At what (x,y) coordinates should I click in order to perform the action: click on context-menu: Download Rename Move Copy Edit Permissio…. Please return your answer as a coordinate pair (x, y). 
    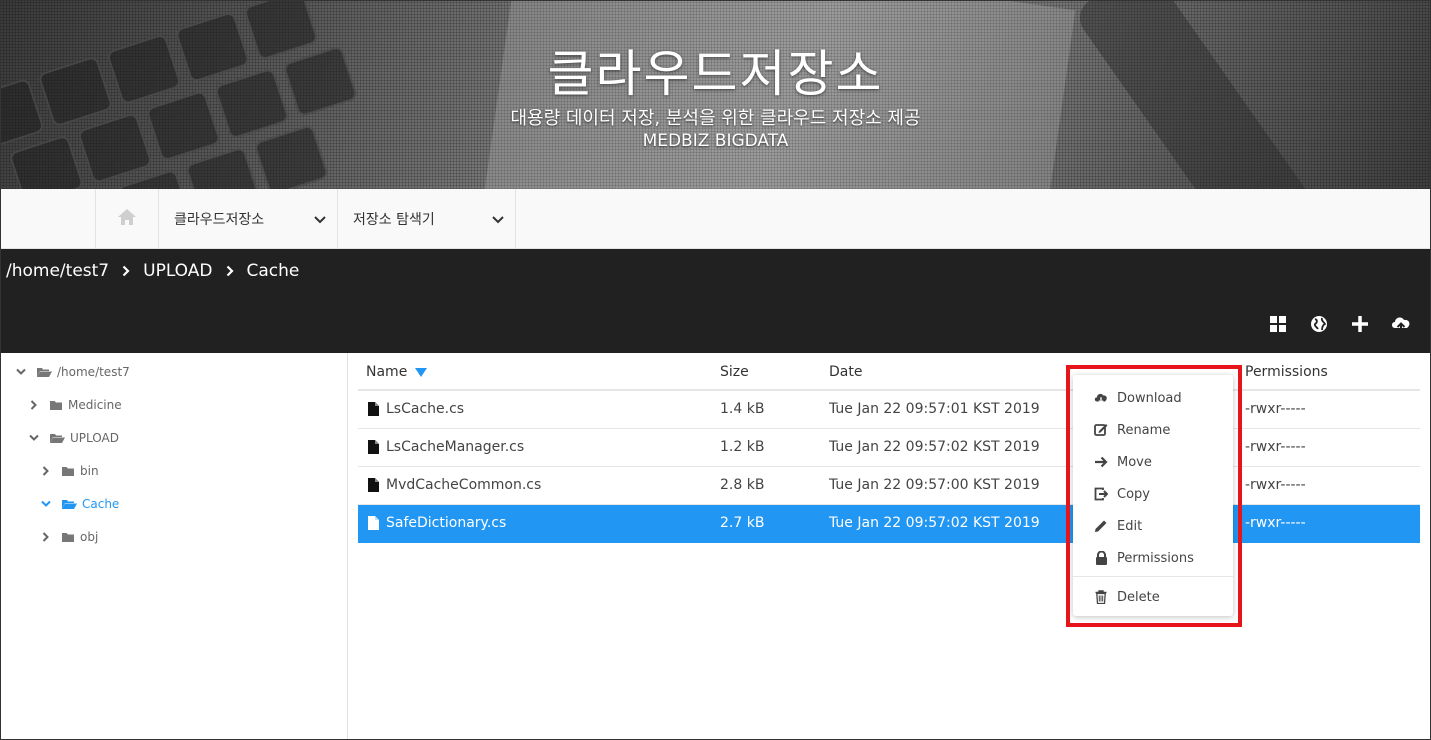
    Looking at the image, I should click on (1153, 495).